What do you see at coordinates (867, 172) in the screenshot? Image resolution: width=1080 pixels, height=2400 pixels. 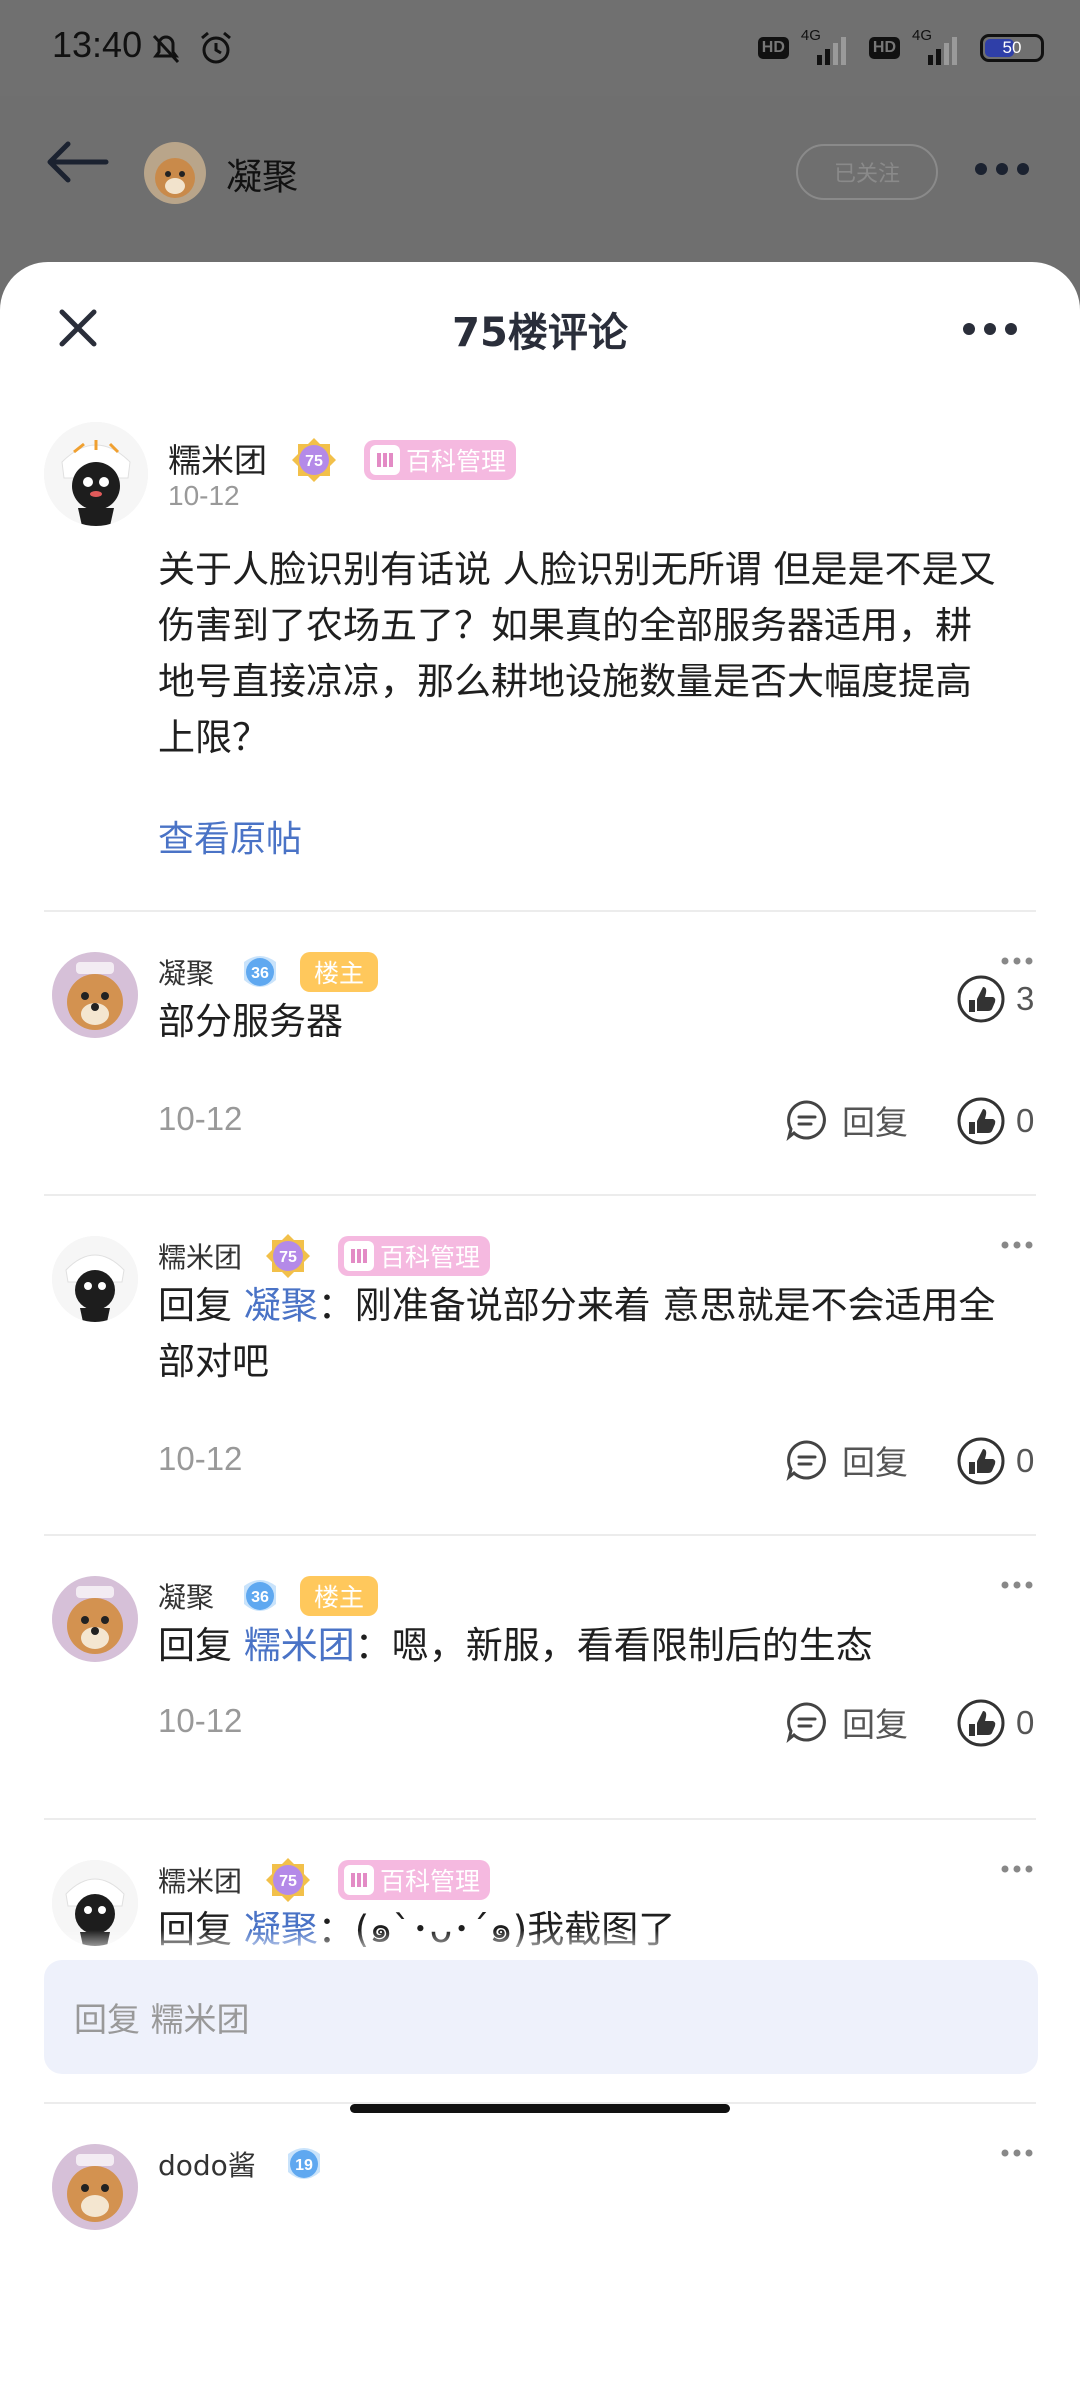 I see `follow-button: 已关注` at bounding box center [867, 172].